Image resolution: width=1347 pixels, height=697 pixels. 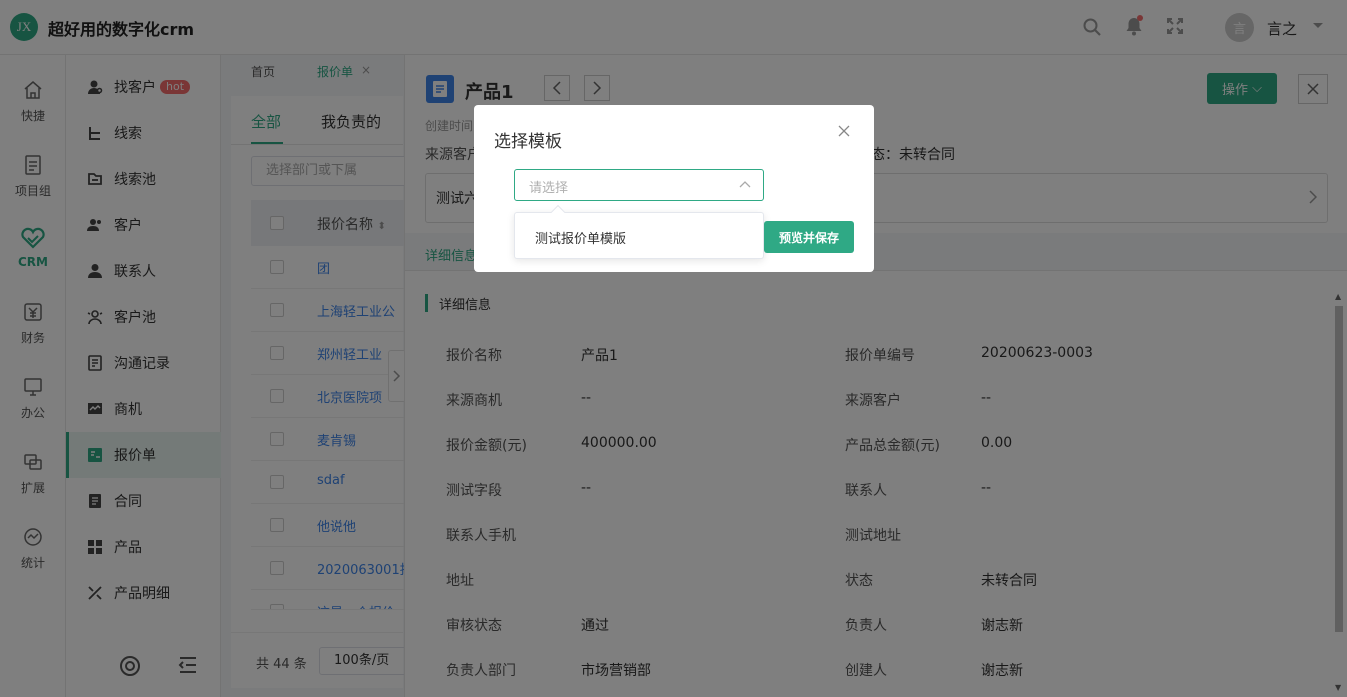 I want to click on dropdown-option: 测试报价单模版, so click(x=580, y=237).